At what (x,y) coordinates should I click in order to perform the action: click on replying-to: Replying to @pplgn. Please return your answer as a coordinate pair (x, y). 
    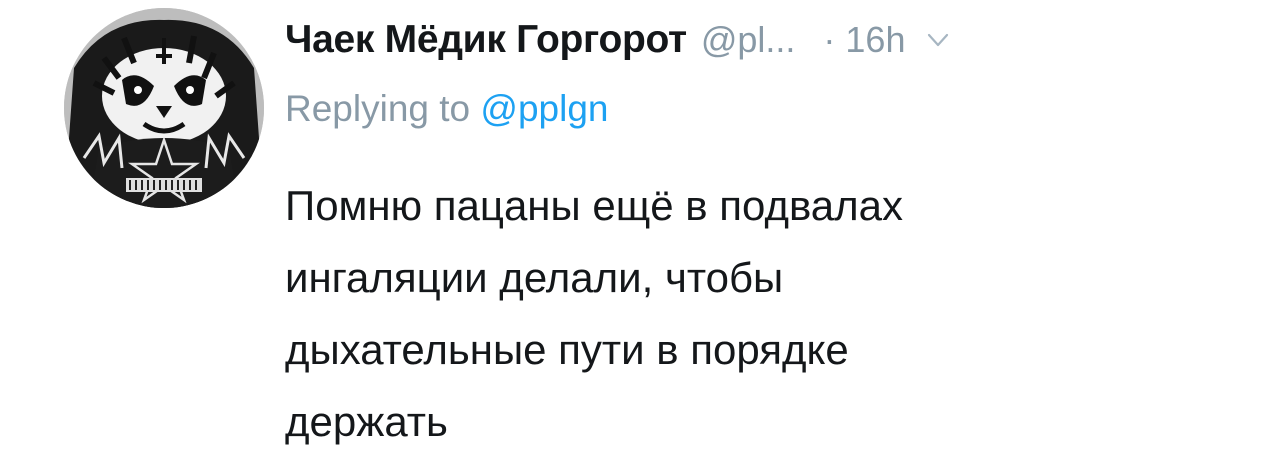
    Looking at the image, I should click on (446, 109).